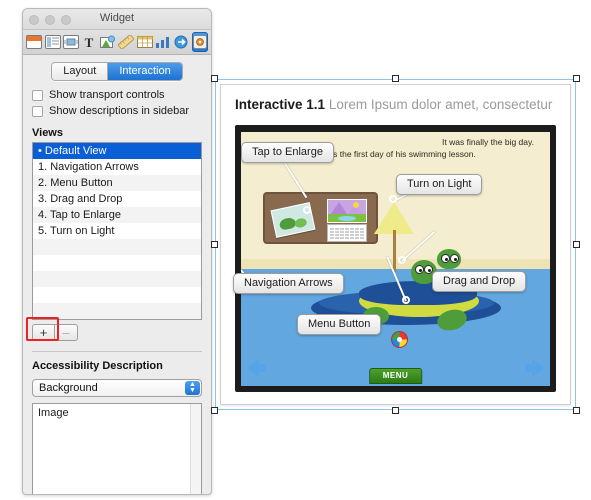 This screenshot has width=591, height=500. I want to click on callout-navigation-arrows: Navigation Arrows, so click(288, 283).